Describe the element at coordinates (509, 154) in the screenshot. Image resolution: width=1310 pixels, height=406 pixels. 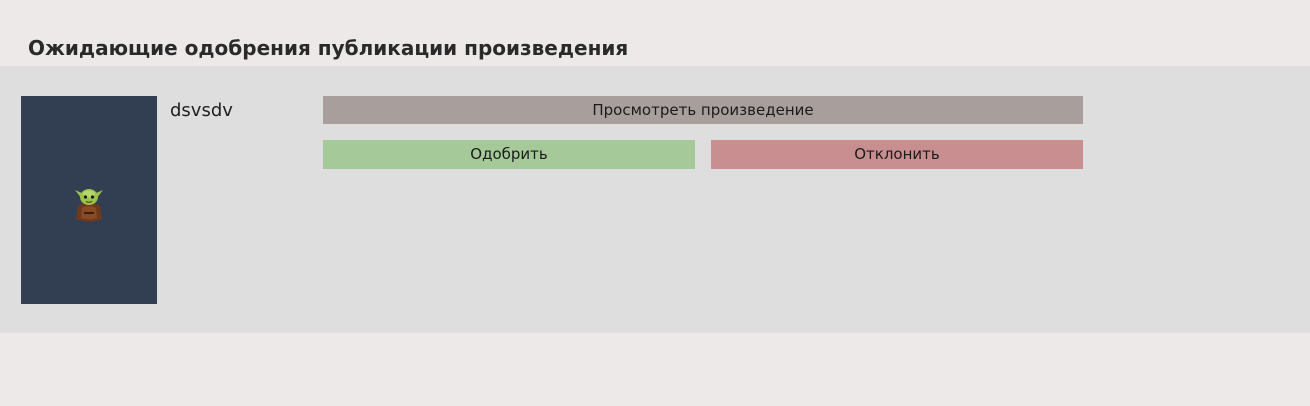
I see `approve-button: Одобрить` at that location.